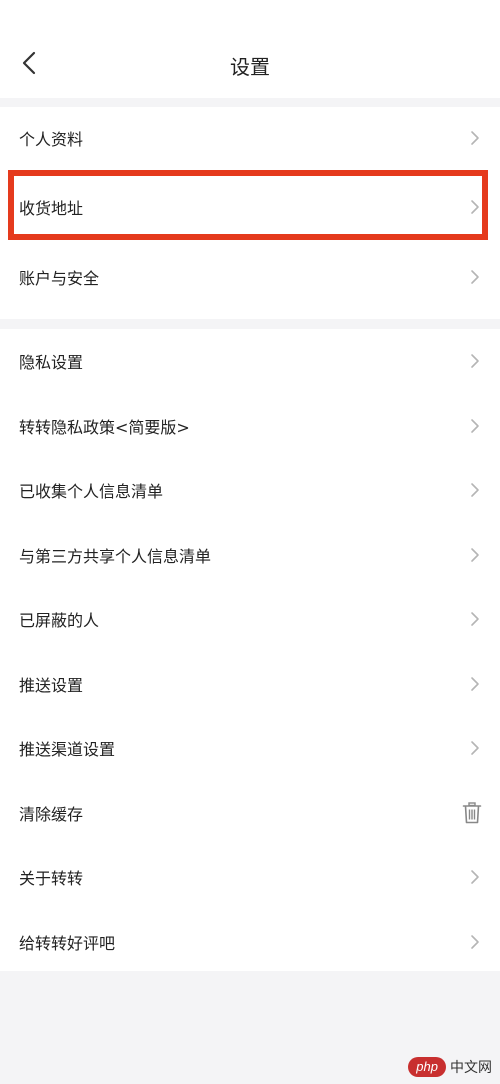 The image size is (500, 1084). I want to click on settings-item-blocked-users: 已屏蔽的人, so click(250, 619).